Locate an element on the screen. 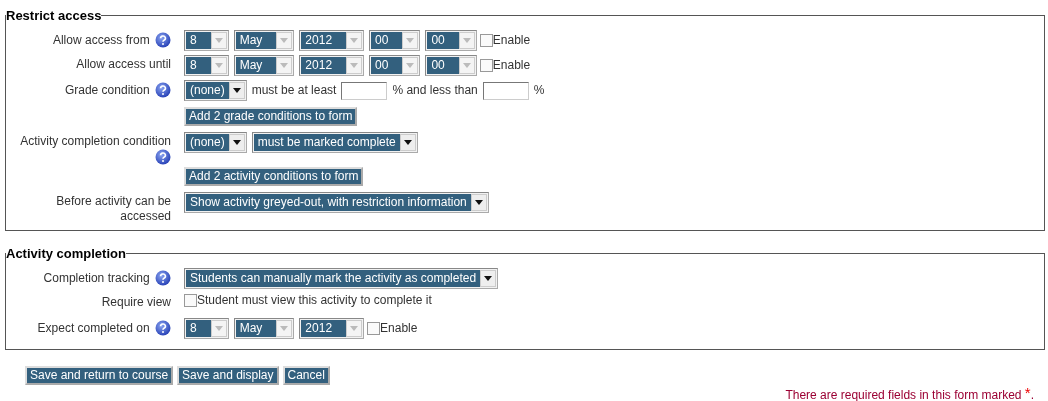 The height and width of the screenshot is (401, 1048). form-button: Save and return to course is located at coordinates (99, 375).